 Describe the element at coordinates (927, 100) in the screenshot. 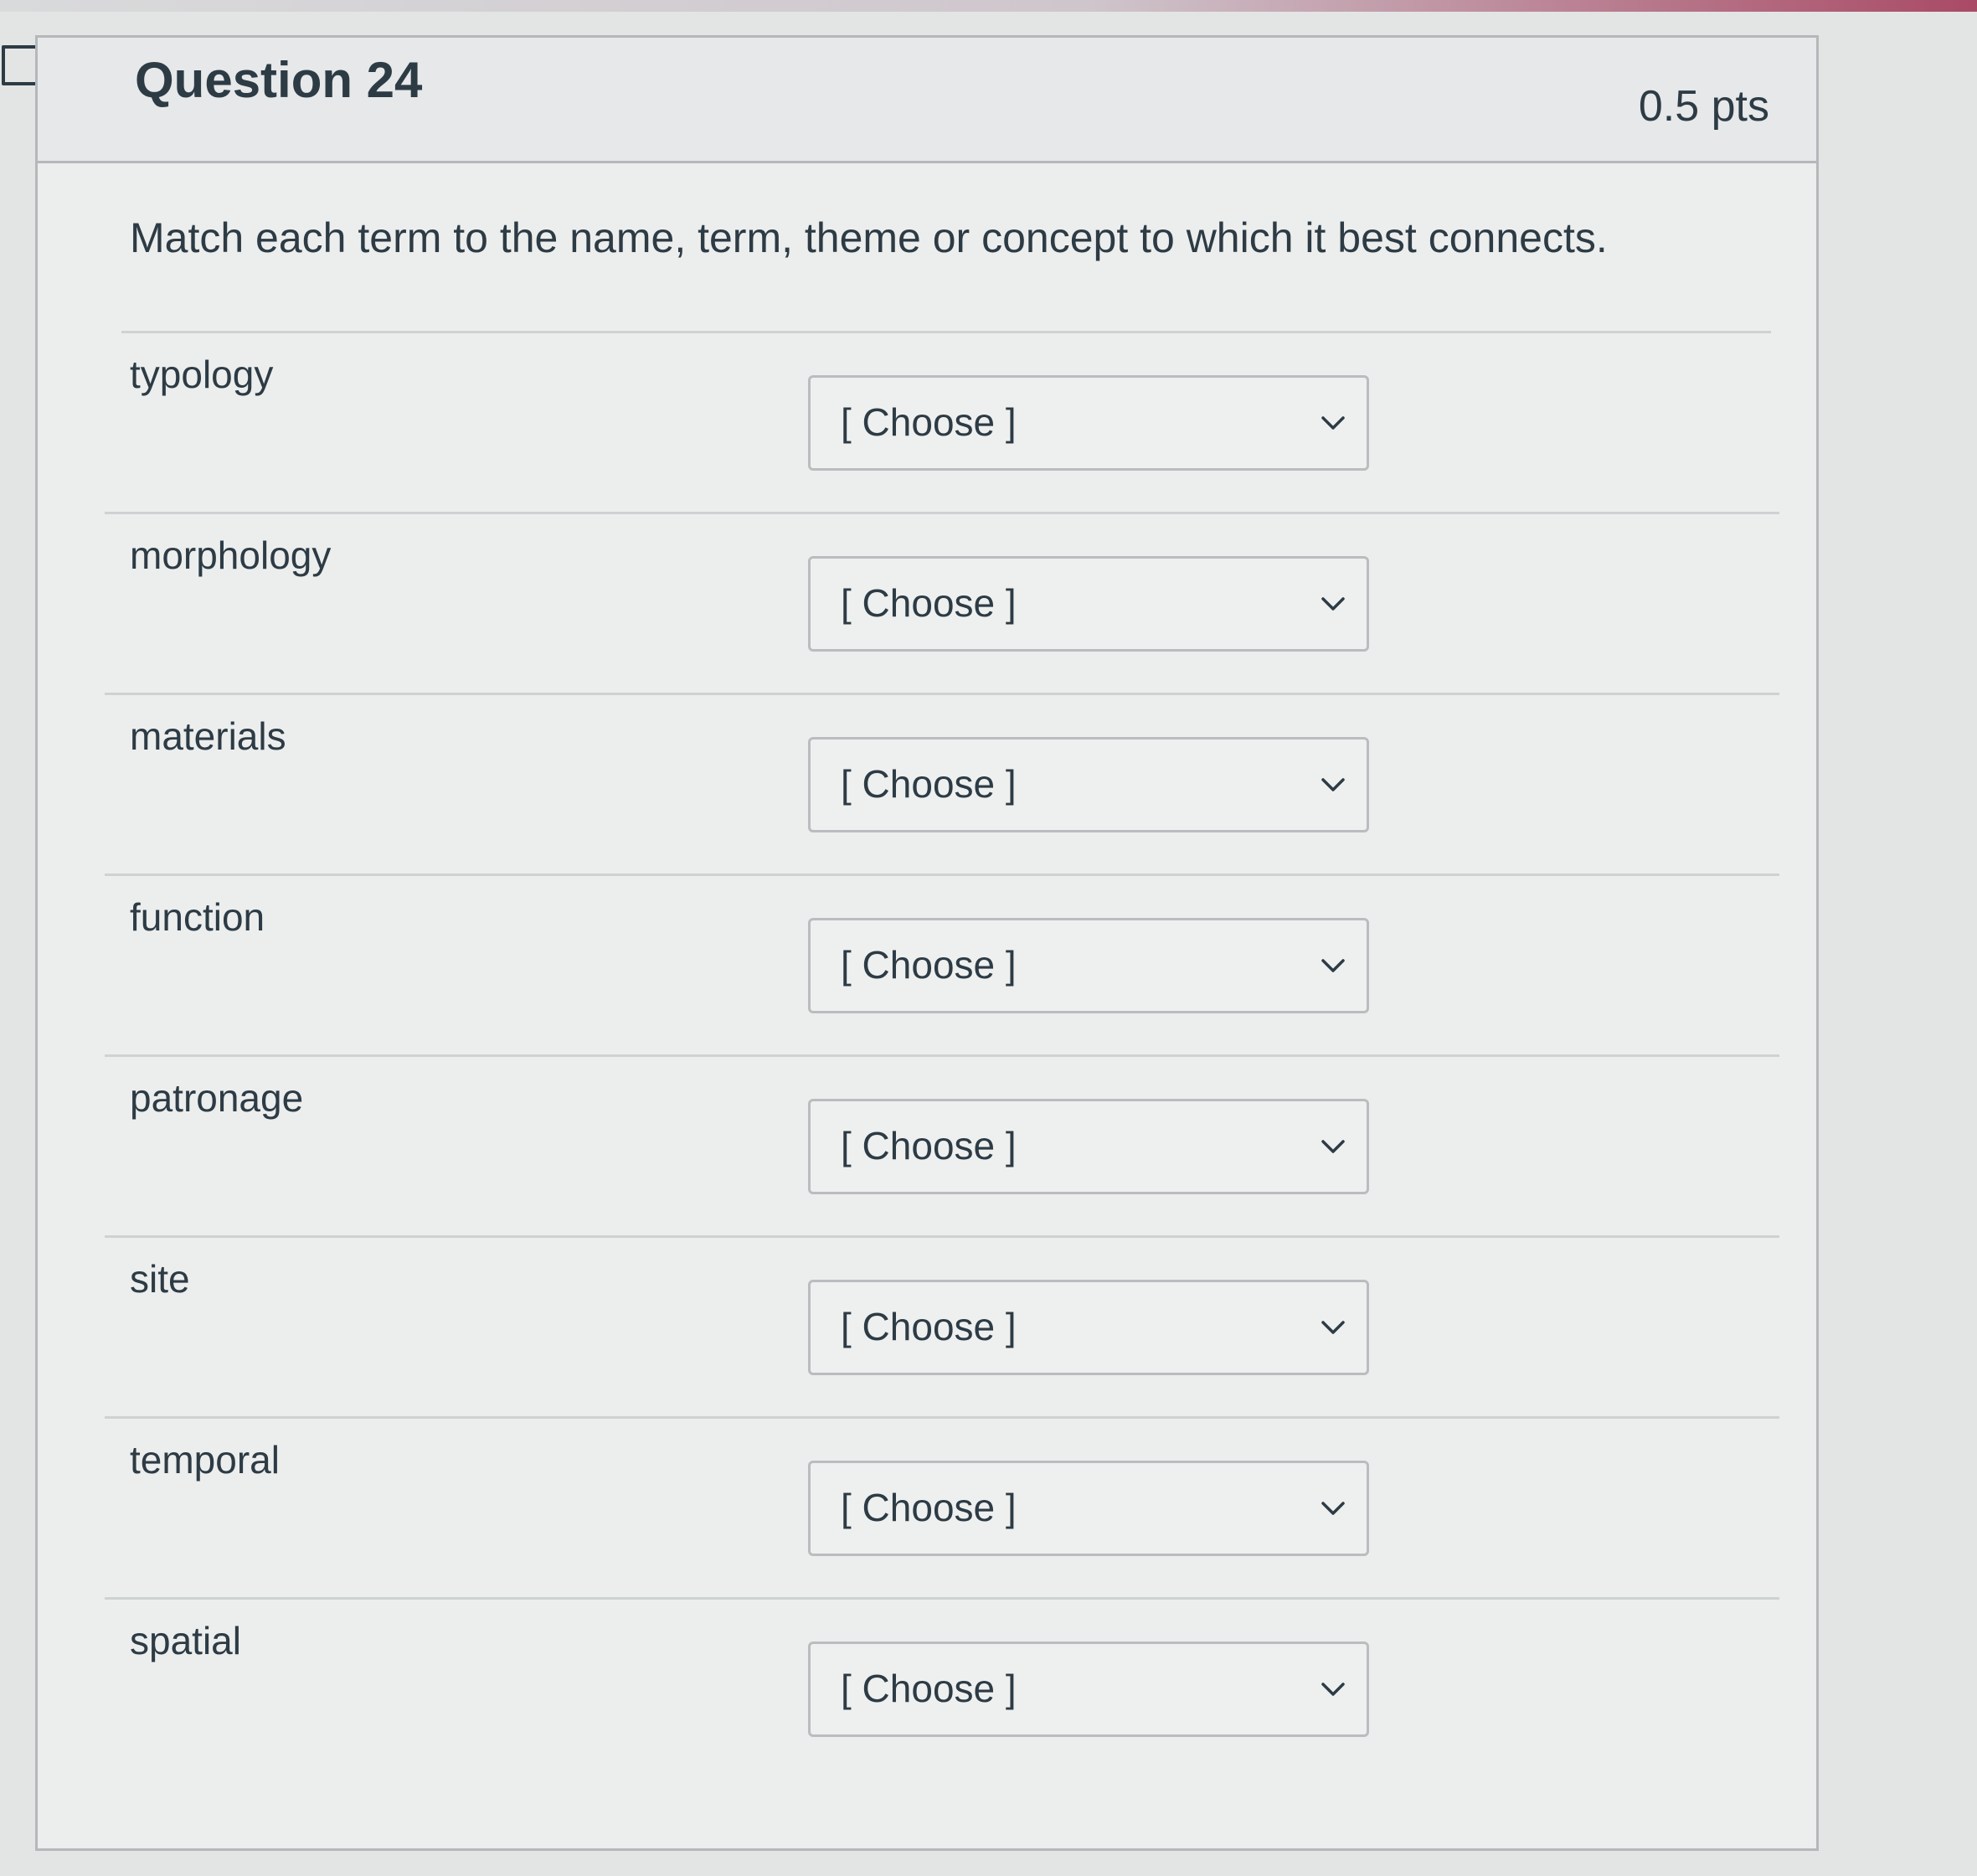

I see `question-header: Question 24 0.5 pts` at that location.